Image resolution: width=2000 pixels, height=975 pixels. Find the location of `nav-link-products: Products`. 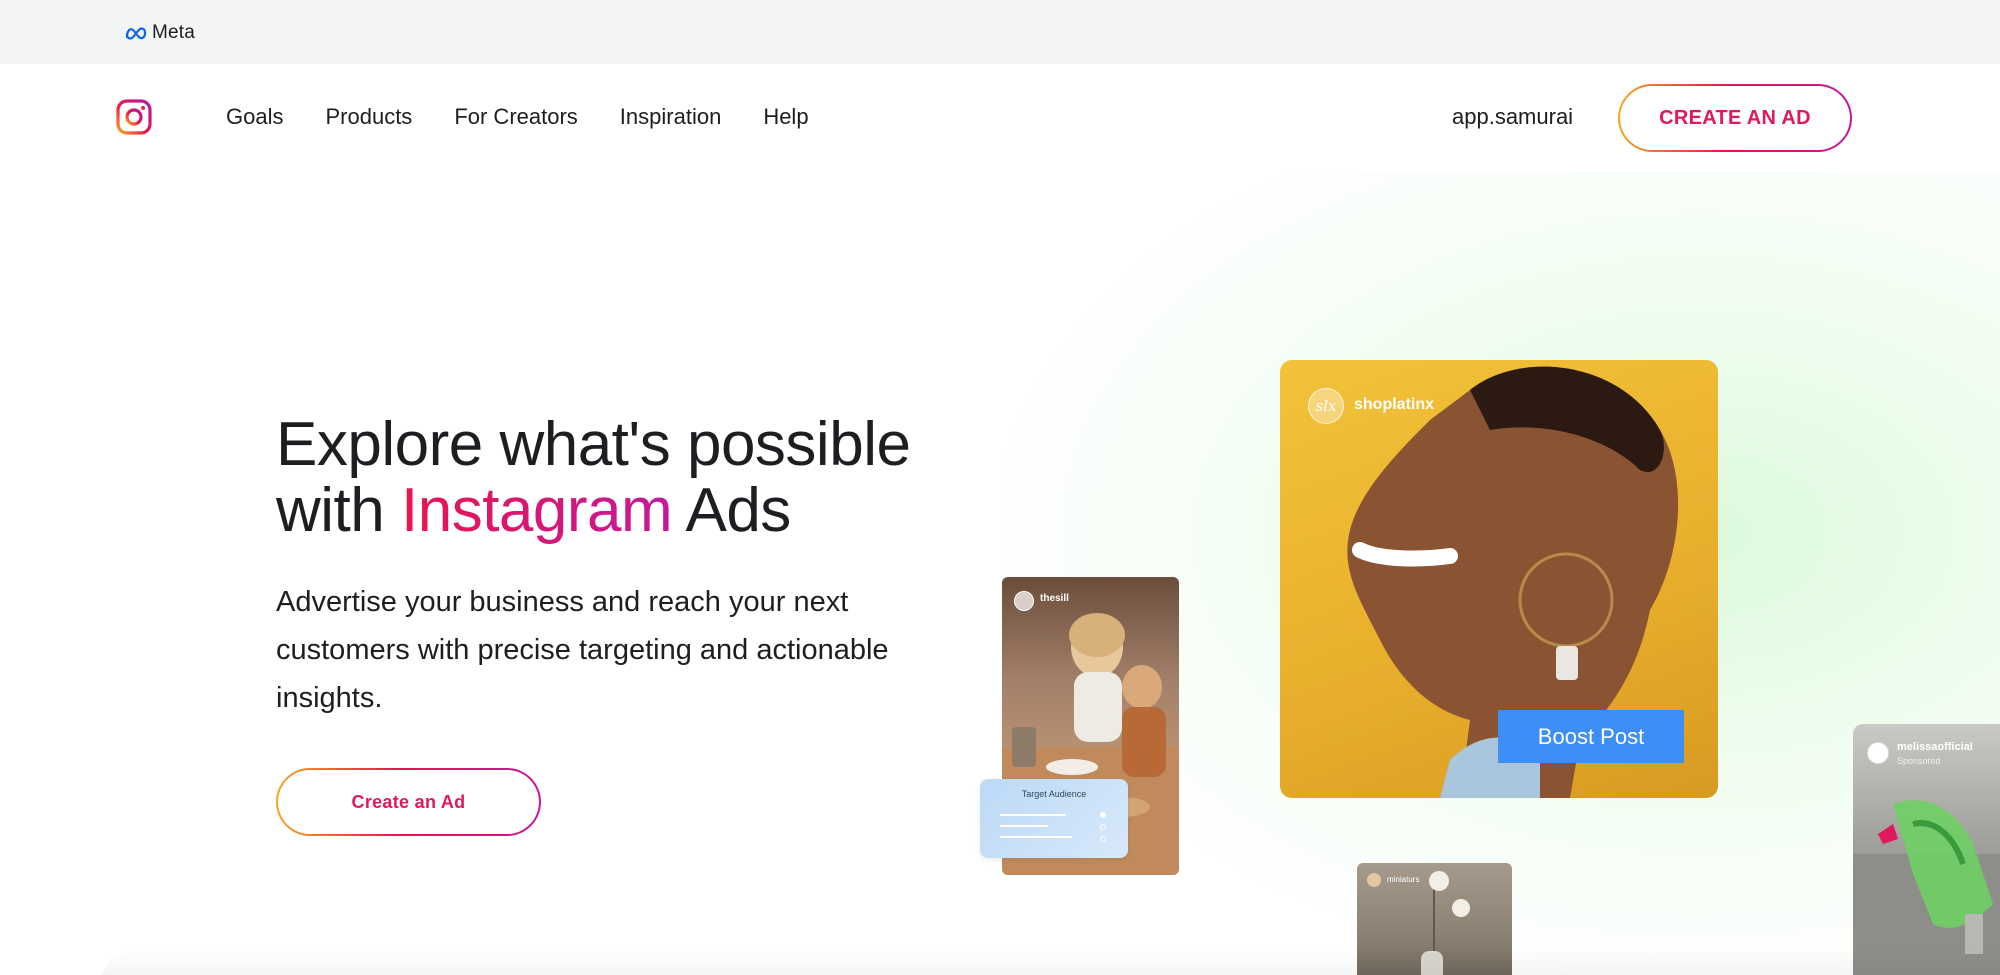

nav-link-products: Products is located at coordinates (368, 117).